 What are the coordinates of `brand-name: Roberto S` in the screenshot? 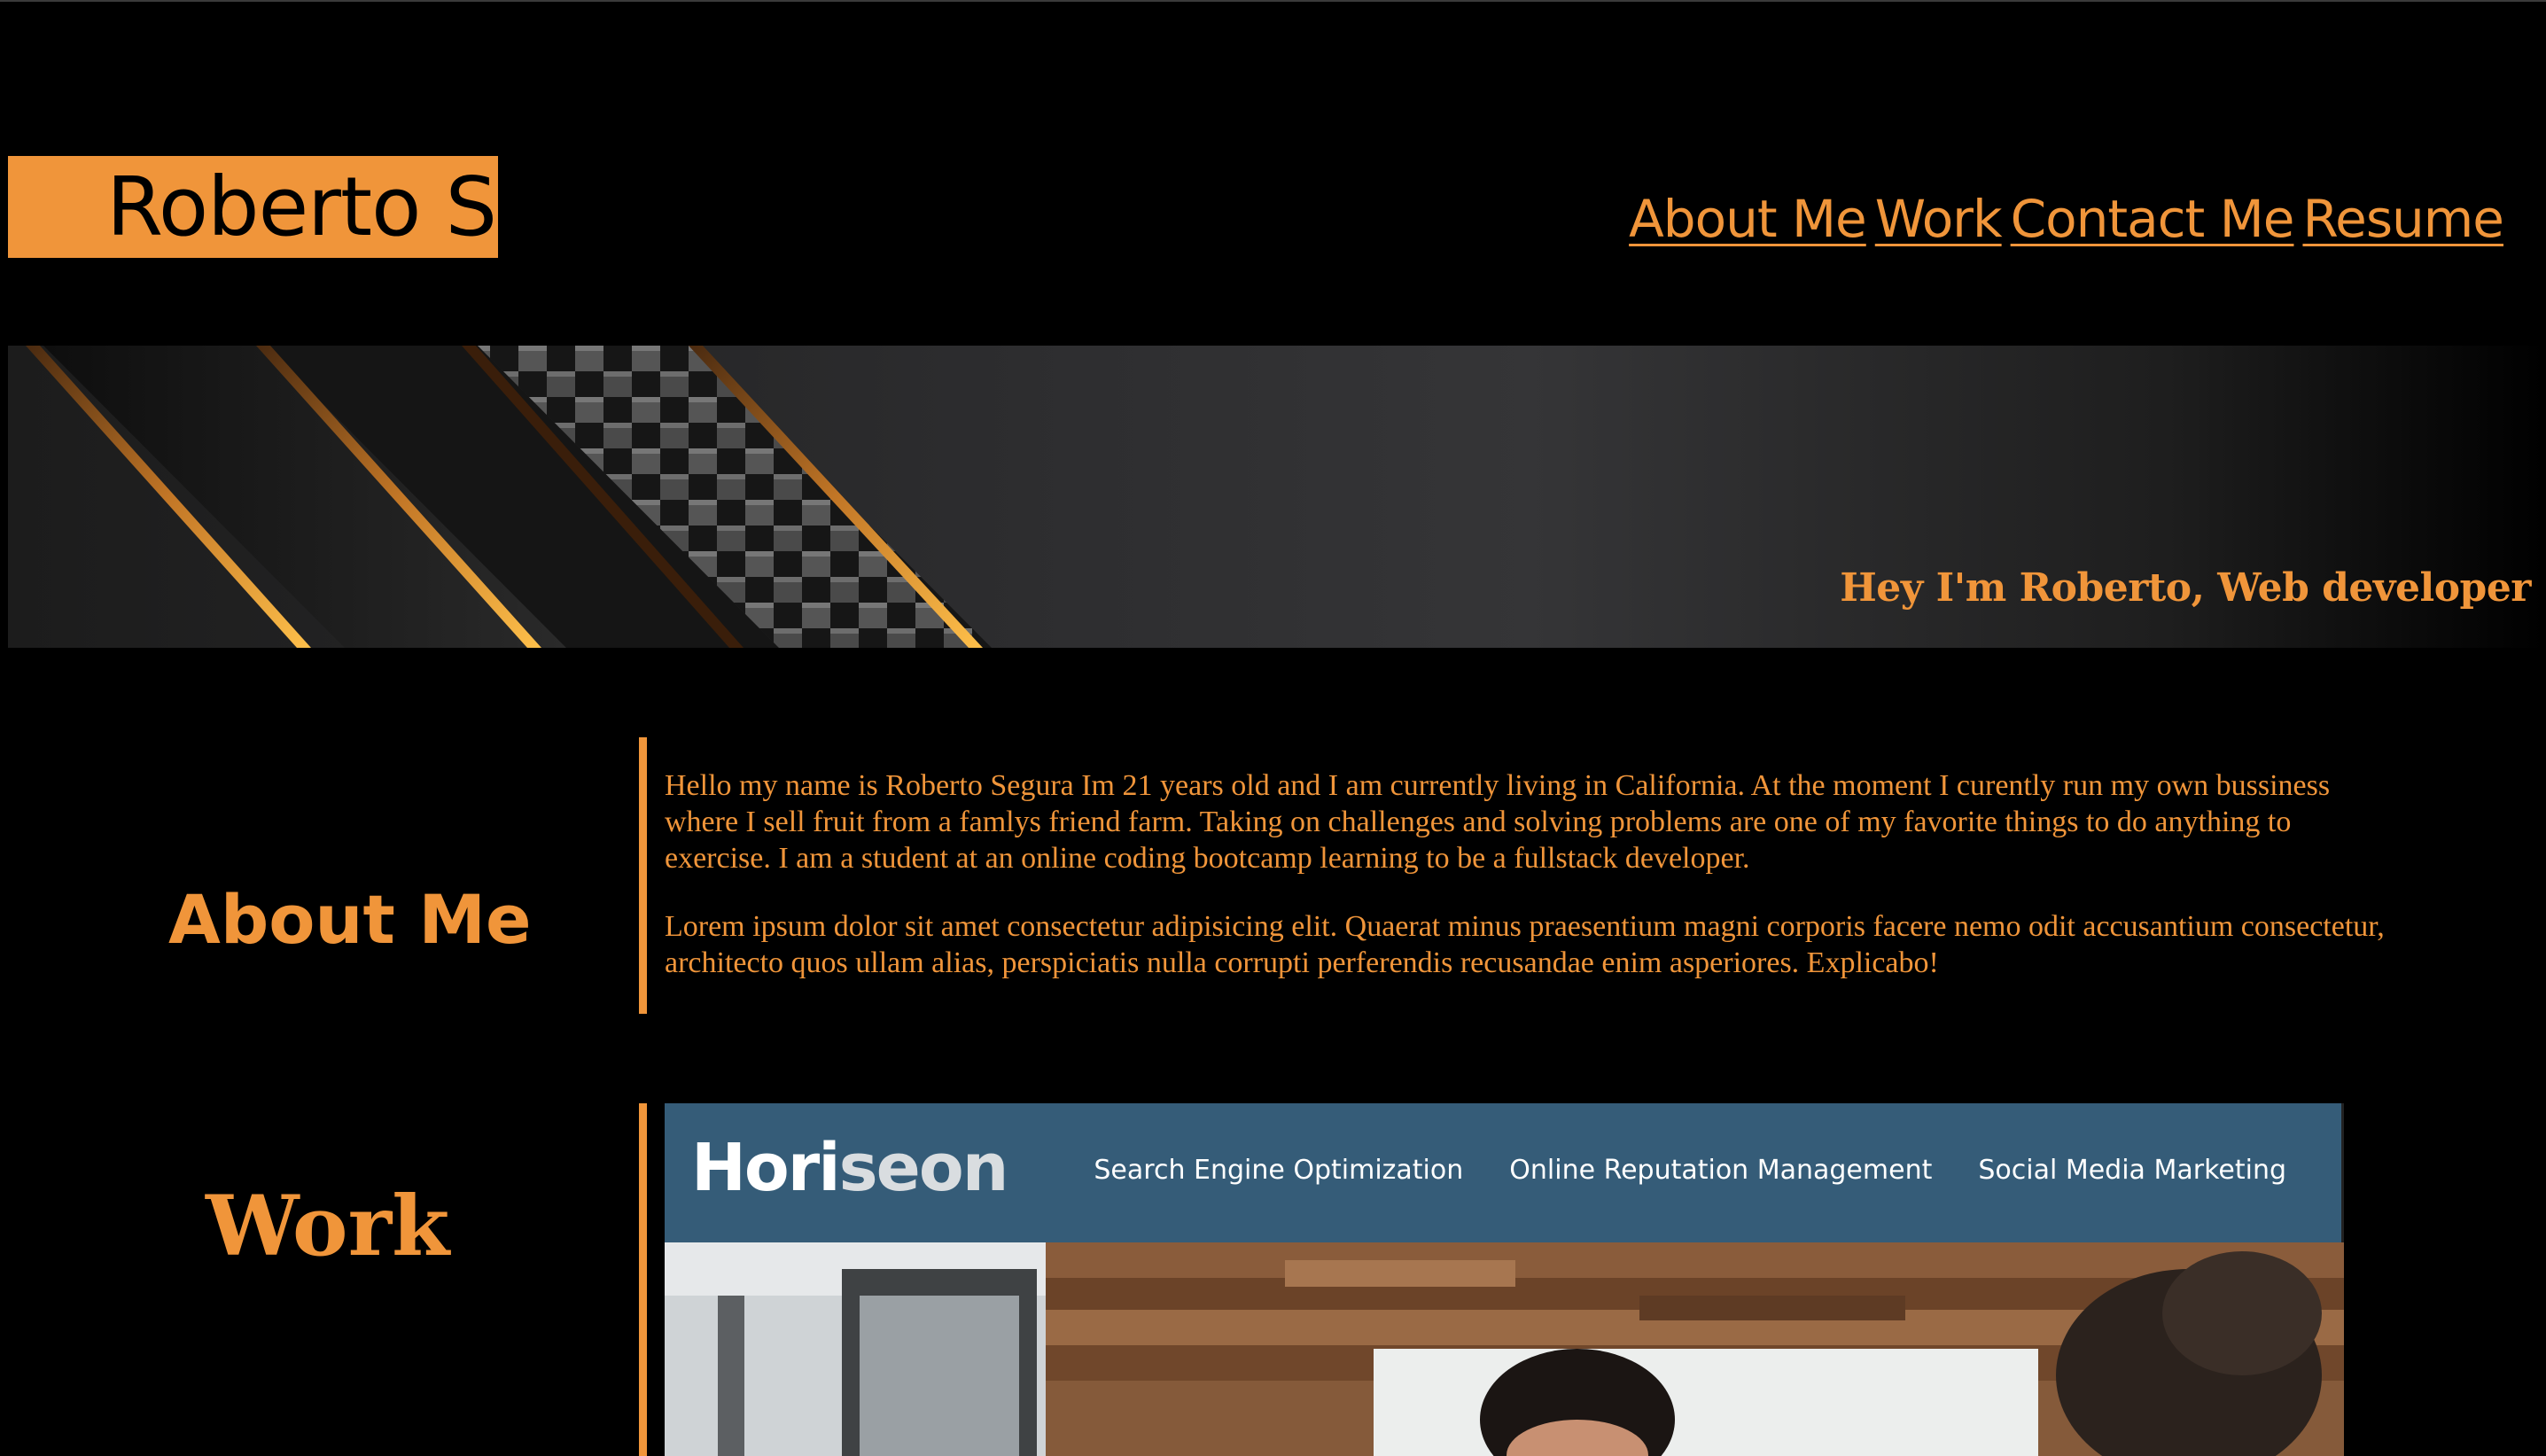 It's located at (302, 206).